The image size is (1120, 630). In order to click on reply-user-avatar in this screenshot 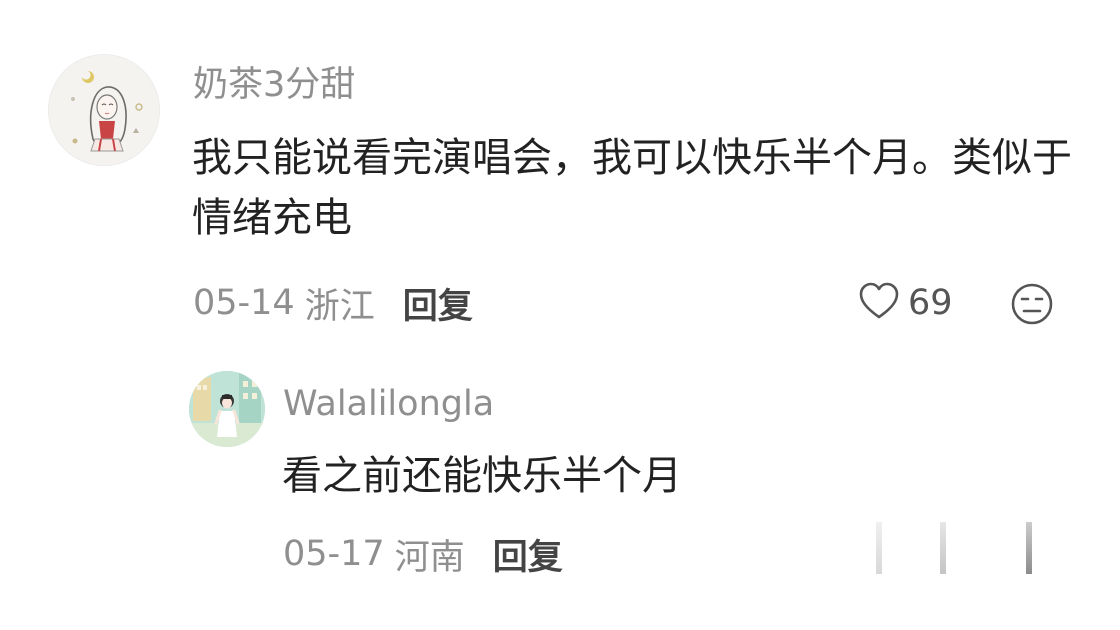, I will do `click(227, 409)`.